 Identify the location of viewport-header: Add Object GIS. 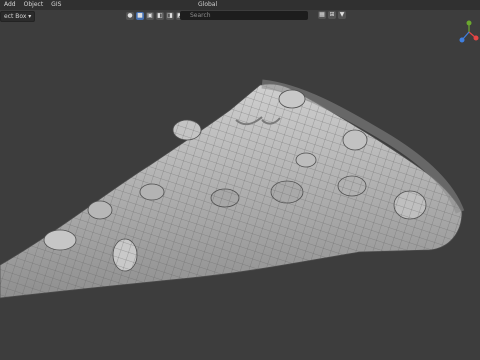
(240, 5).